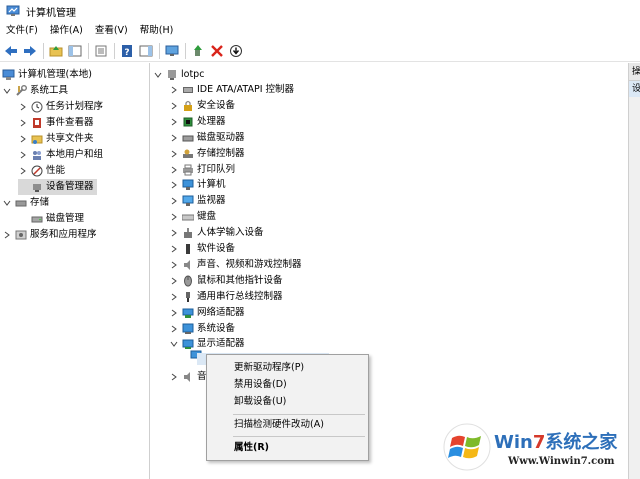 The width and height of the screenshot is (640, 479). I want to click on category-sound-video-game: 声音、视频和游戏控制器, so click(235, 265).